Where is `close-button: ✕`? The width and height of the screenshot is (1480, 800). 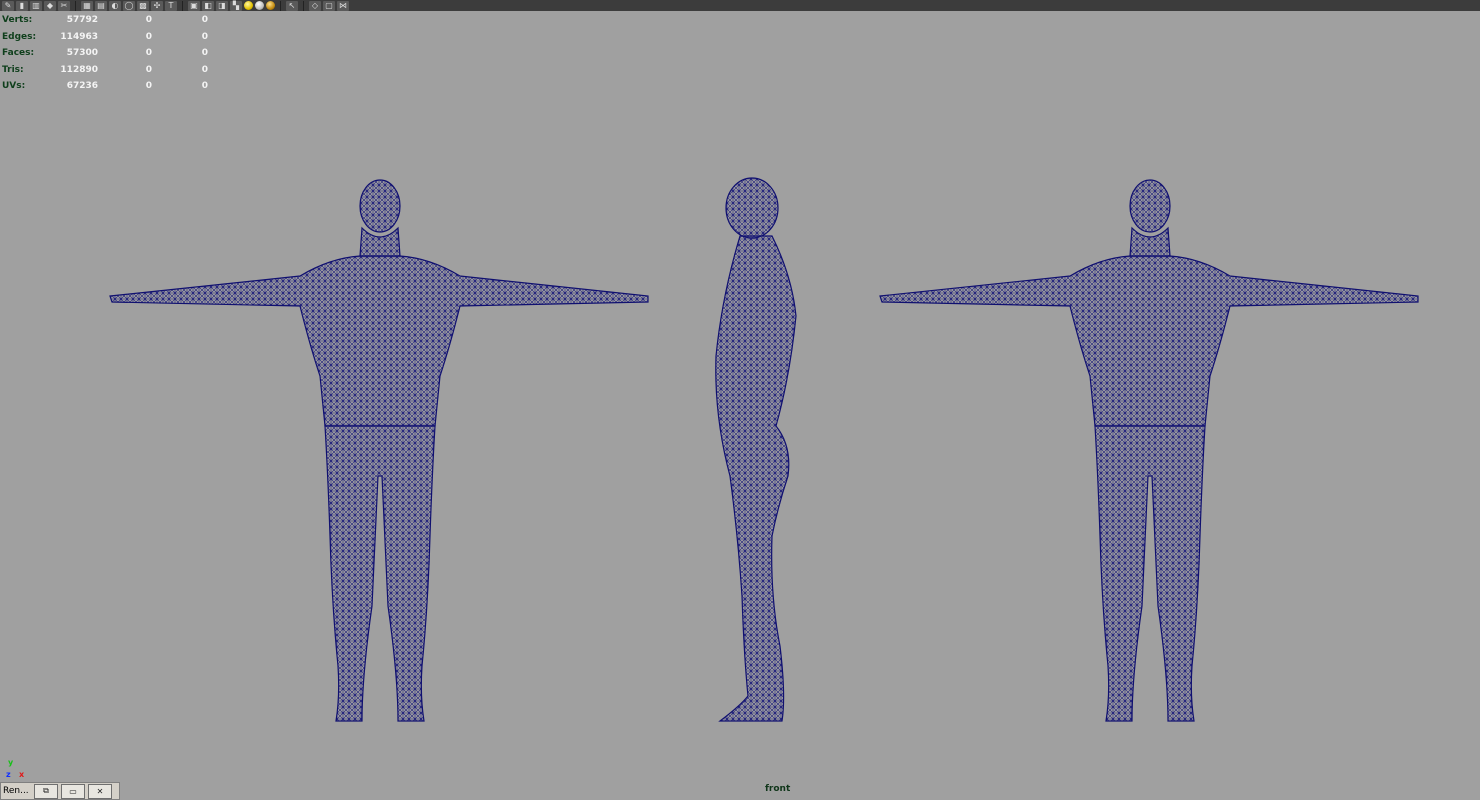 close-button: ✕ is located at coordinates (100, 791).